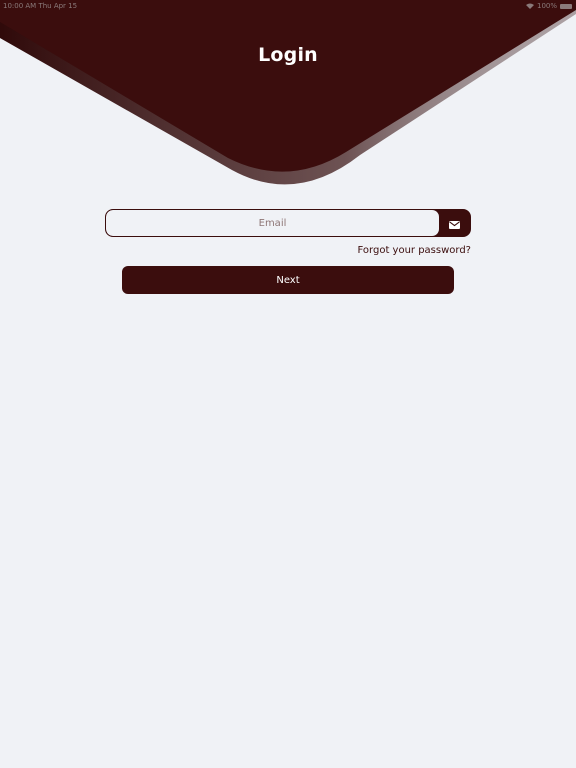  Describe the element at coordinates (288, 6) in the screenshot. I see `status-bar: 10:00 AM Thu Apr 15 100%` at that location.